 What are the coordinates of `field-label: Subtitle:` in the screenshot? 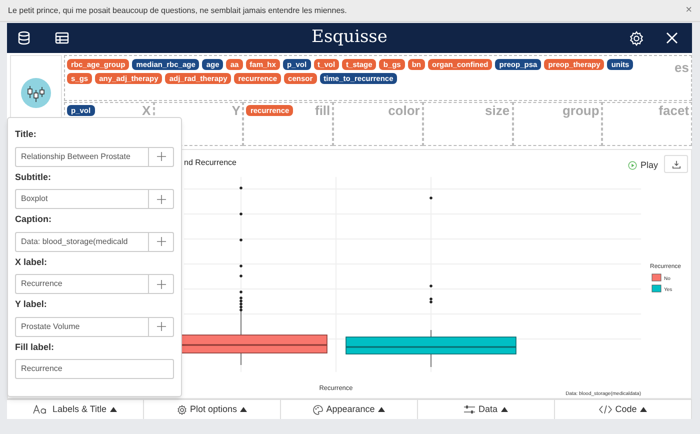 It's located at (33, 177).